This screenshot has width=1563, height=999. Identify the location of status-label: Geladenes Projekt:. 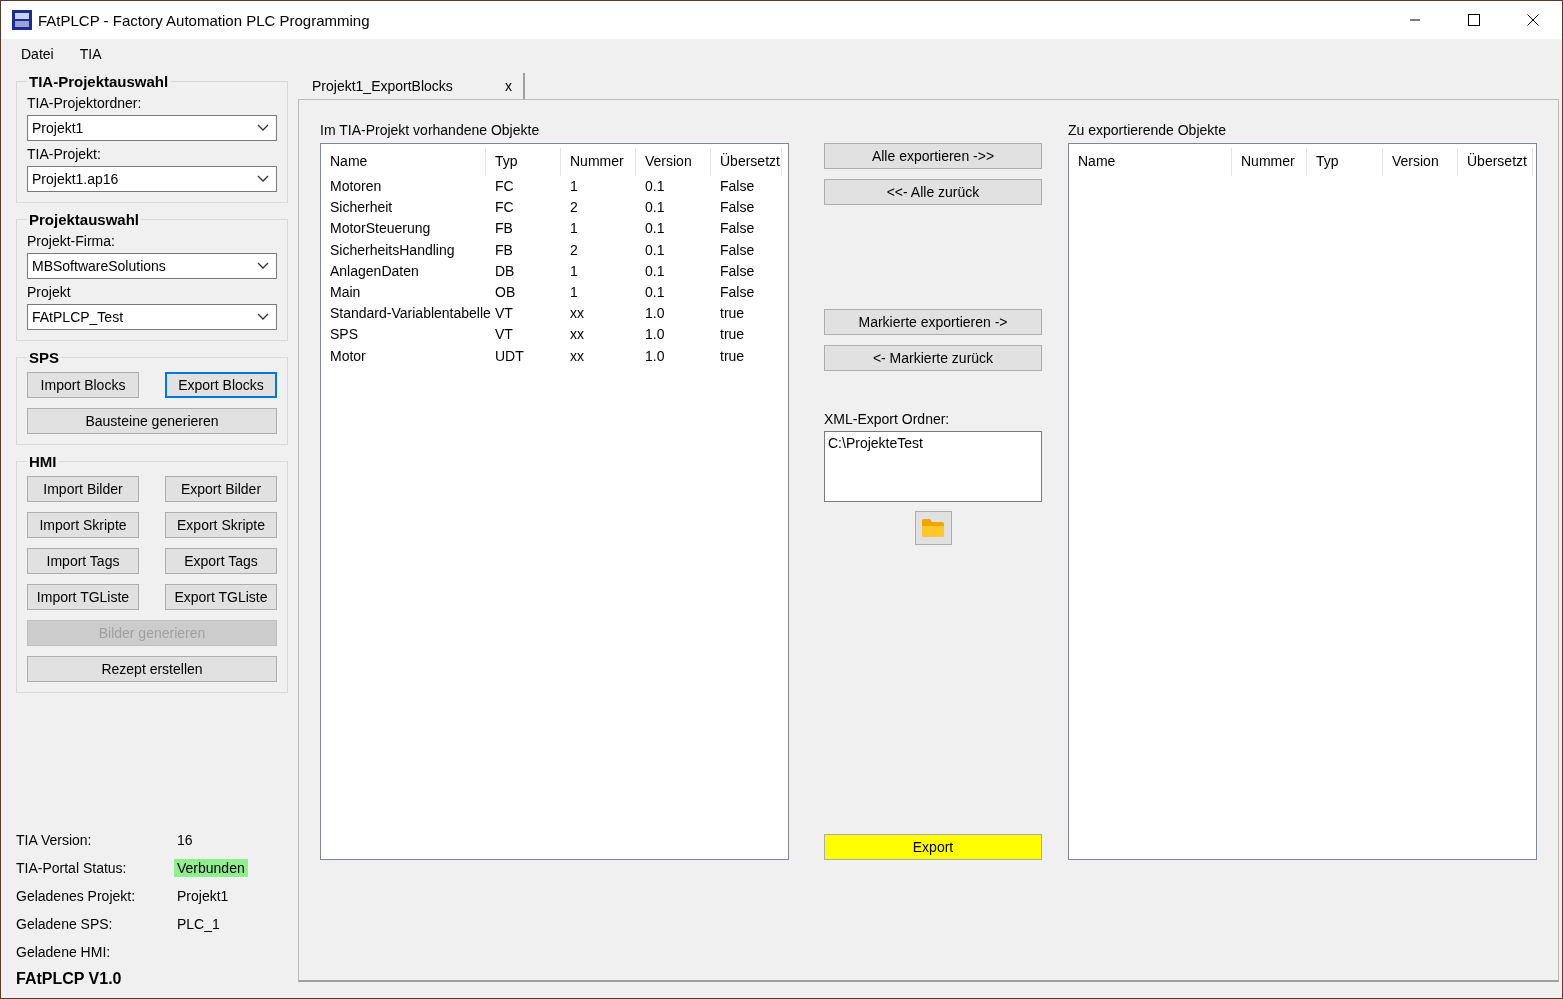
(76, 896).